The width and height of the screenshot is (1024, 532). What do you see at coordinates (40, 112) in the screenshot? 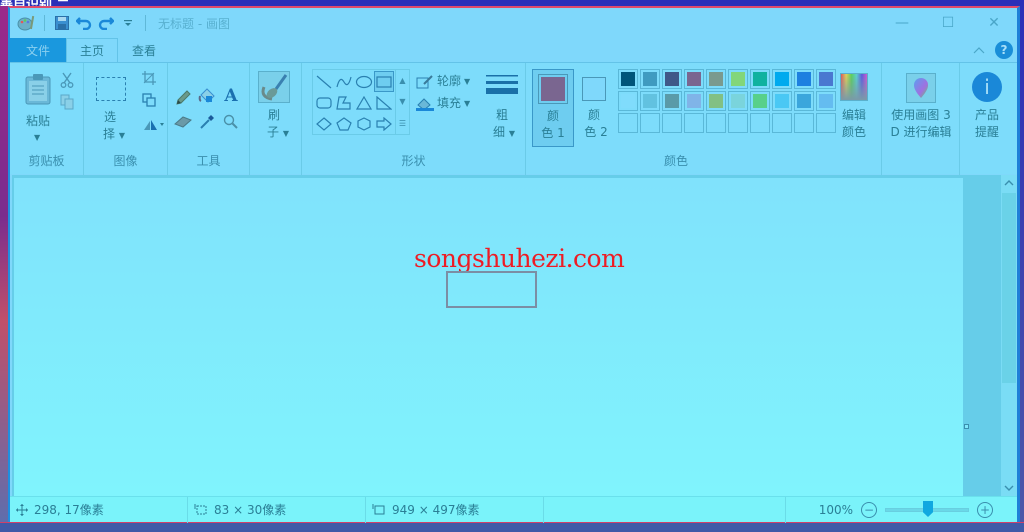
I see `paste-button: 粘贴 ▼` at bounding box center [40, 112].